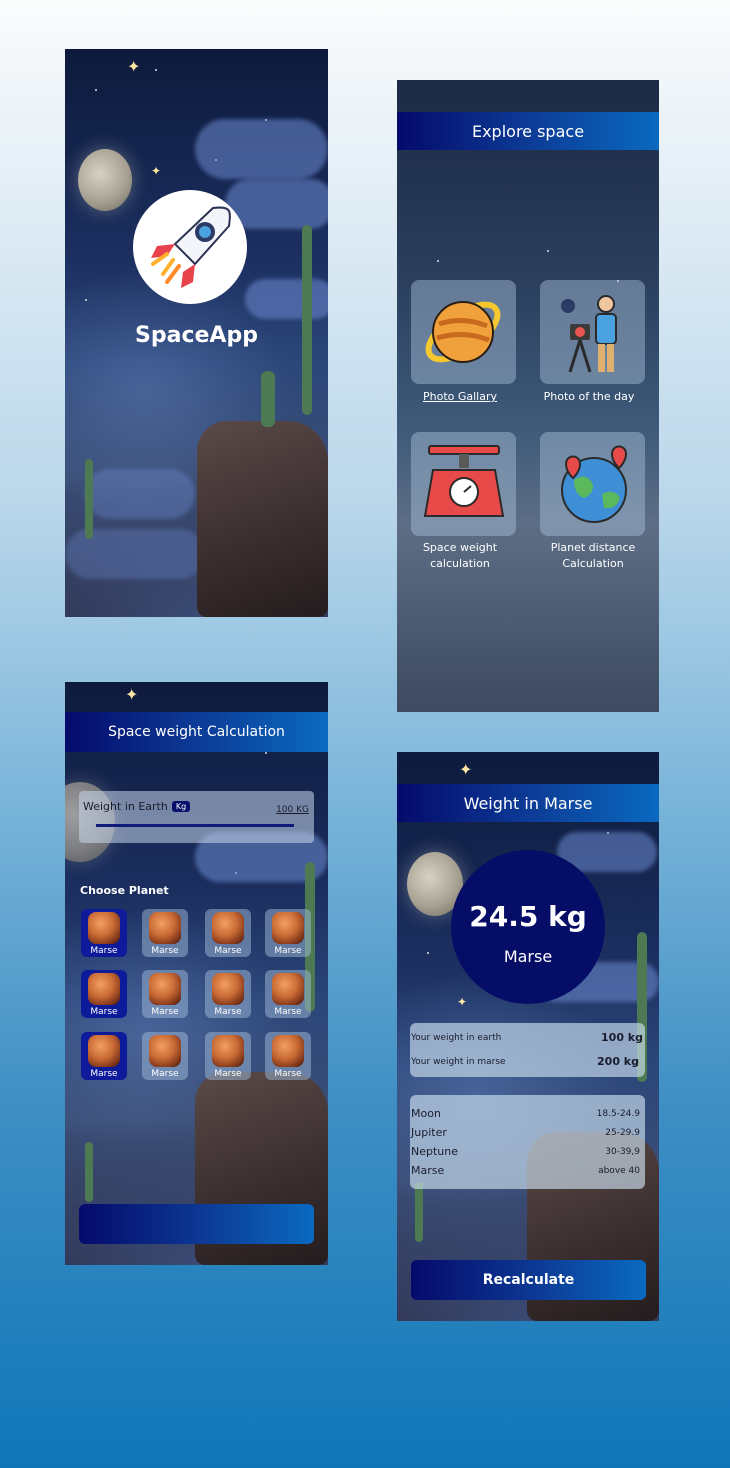 The width and height of the screenshot is (730, 1468). I want to click on range-row: Jupiter 25-29.9, so click(527, 1132).